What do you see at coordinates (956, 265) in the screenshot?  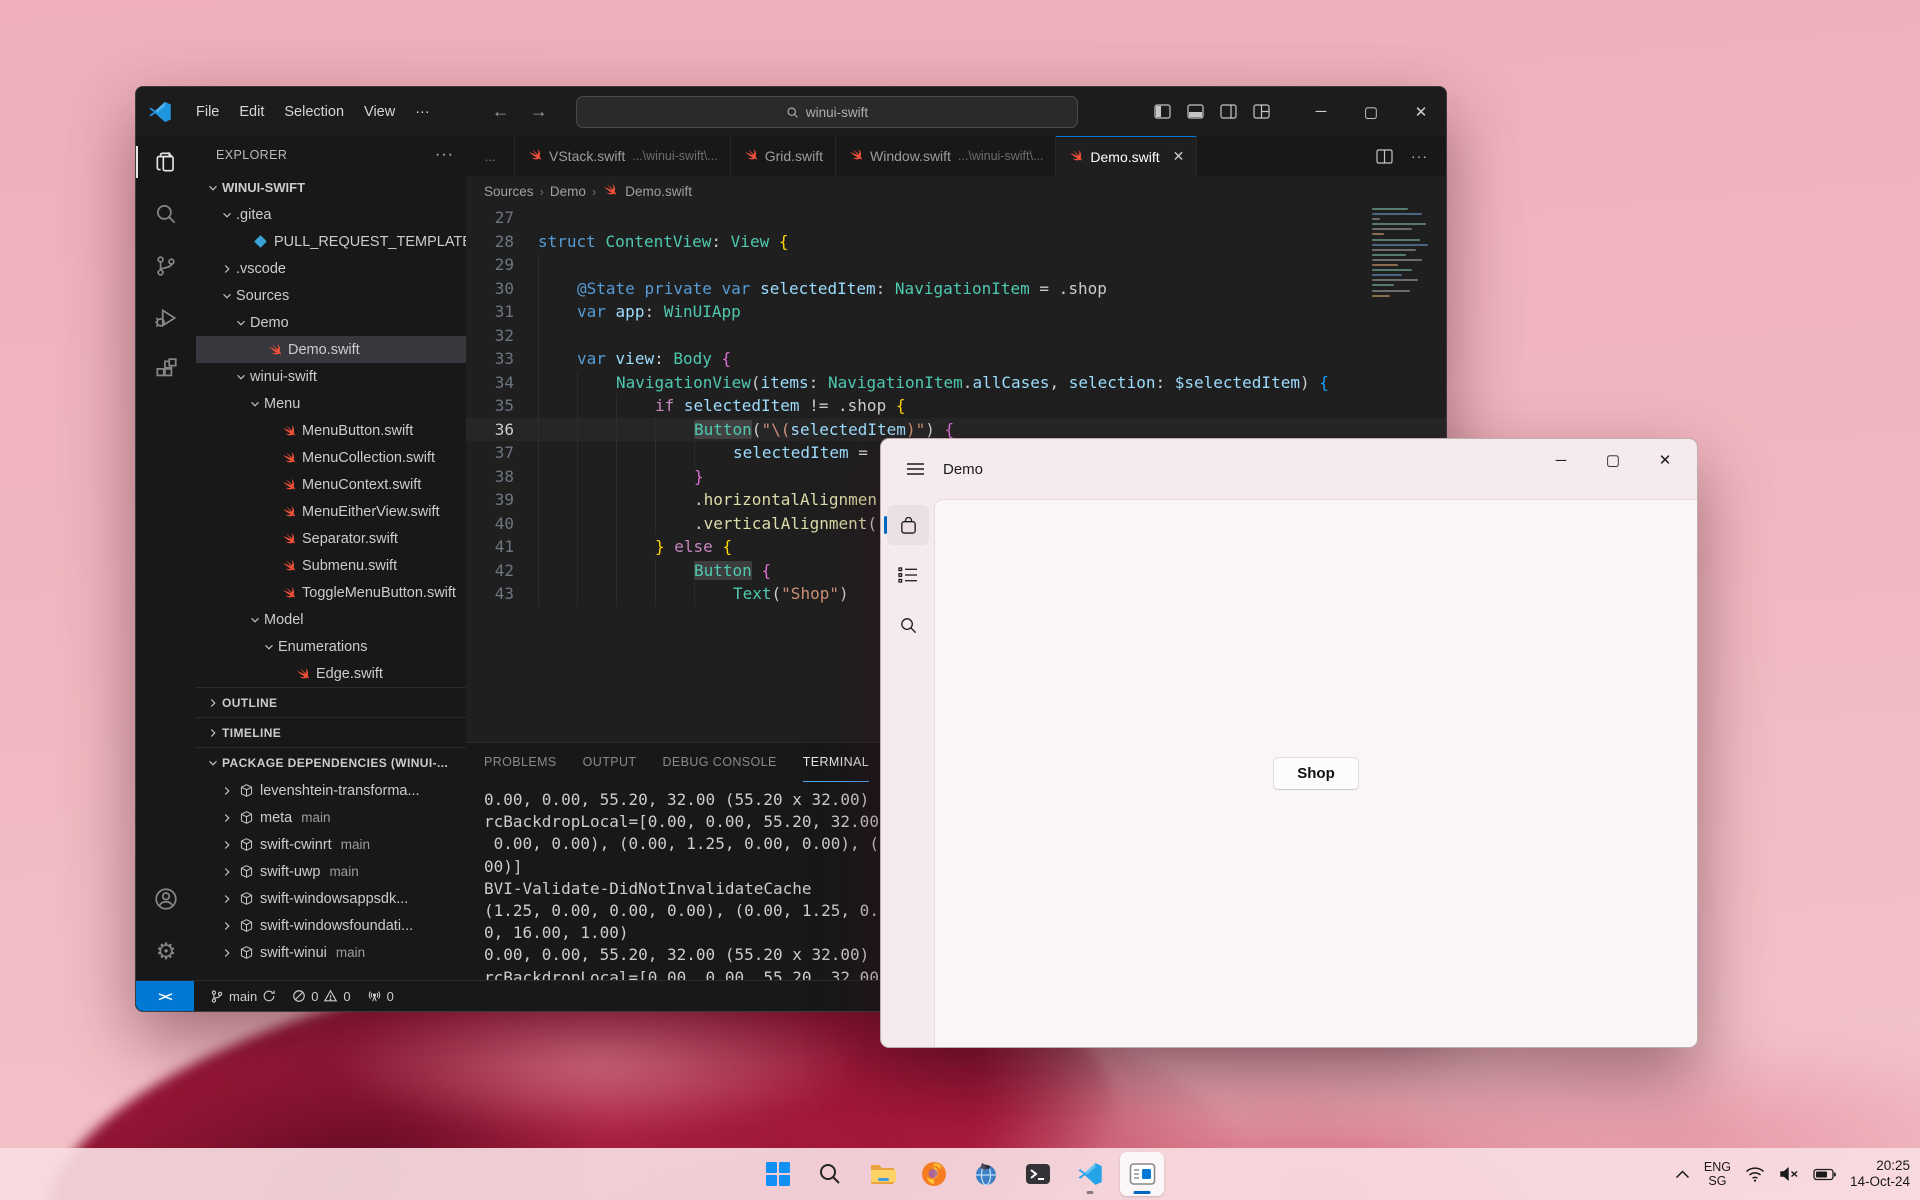 I see `code-line-29: 29` at bounding box center [956, 265].